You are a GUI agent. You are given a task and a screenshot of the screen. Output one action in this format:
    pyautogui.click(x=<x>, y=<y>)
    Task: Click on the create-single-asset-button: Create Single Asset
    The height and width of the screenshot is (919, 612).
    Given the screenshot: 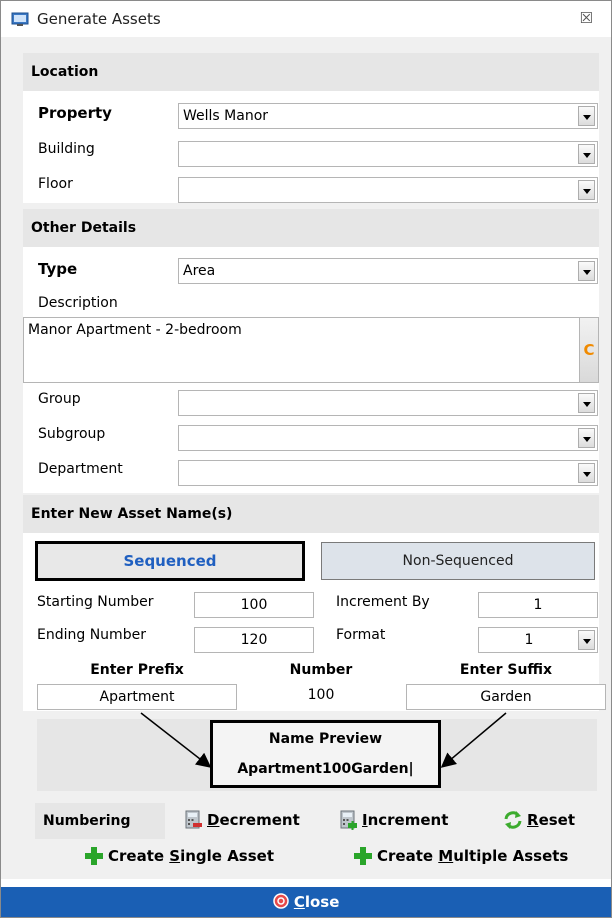 What is the action you would take?
    pyautogui.click(x=179, y=856)
    